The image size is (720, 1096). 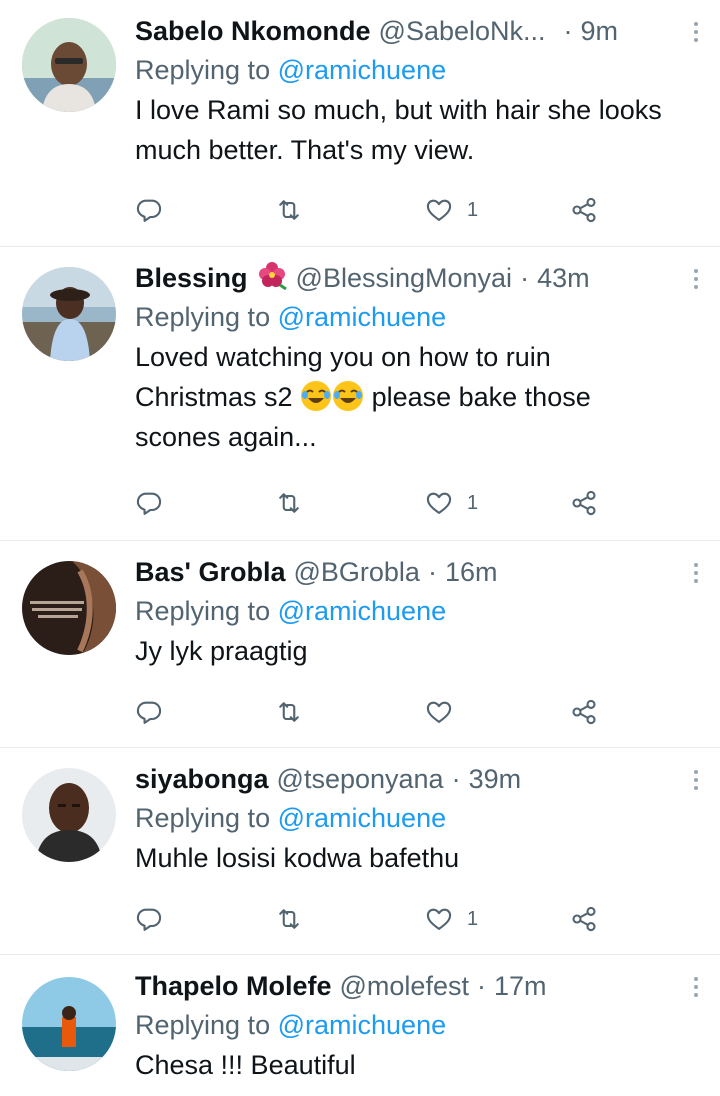 What do you see at coordinates (272, 278) in the screenshot?
I see `flower-emoji` at bounding box center [272, 278].